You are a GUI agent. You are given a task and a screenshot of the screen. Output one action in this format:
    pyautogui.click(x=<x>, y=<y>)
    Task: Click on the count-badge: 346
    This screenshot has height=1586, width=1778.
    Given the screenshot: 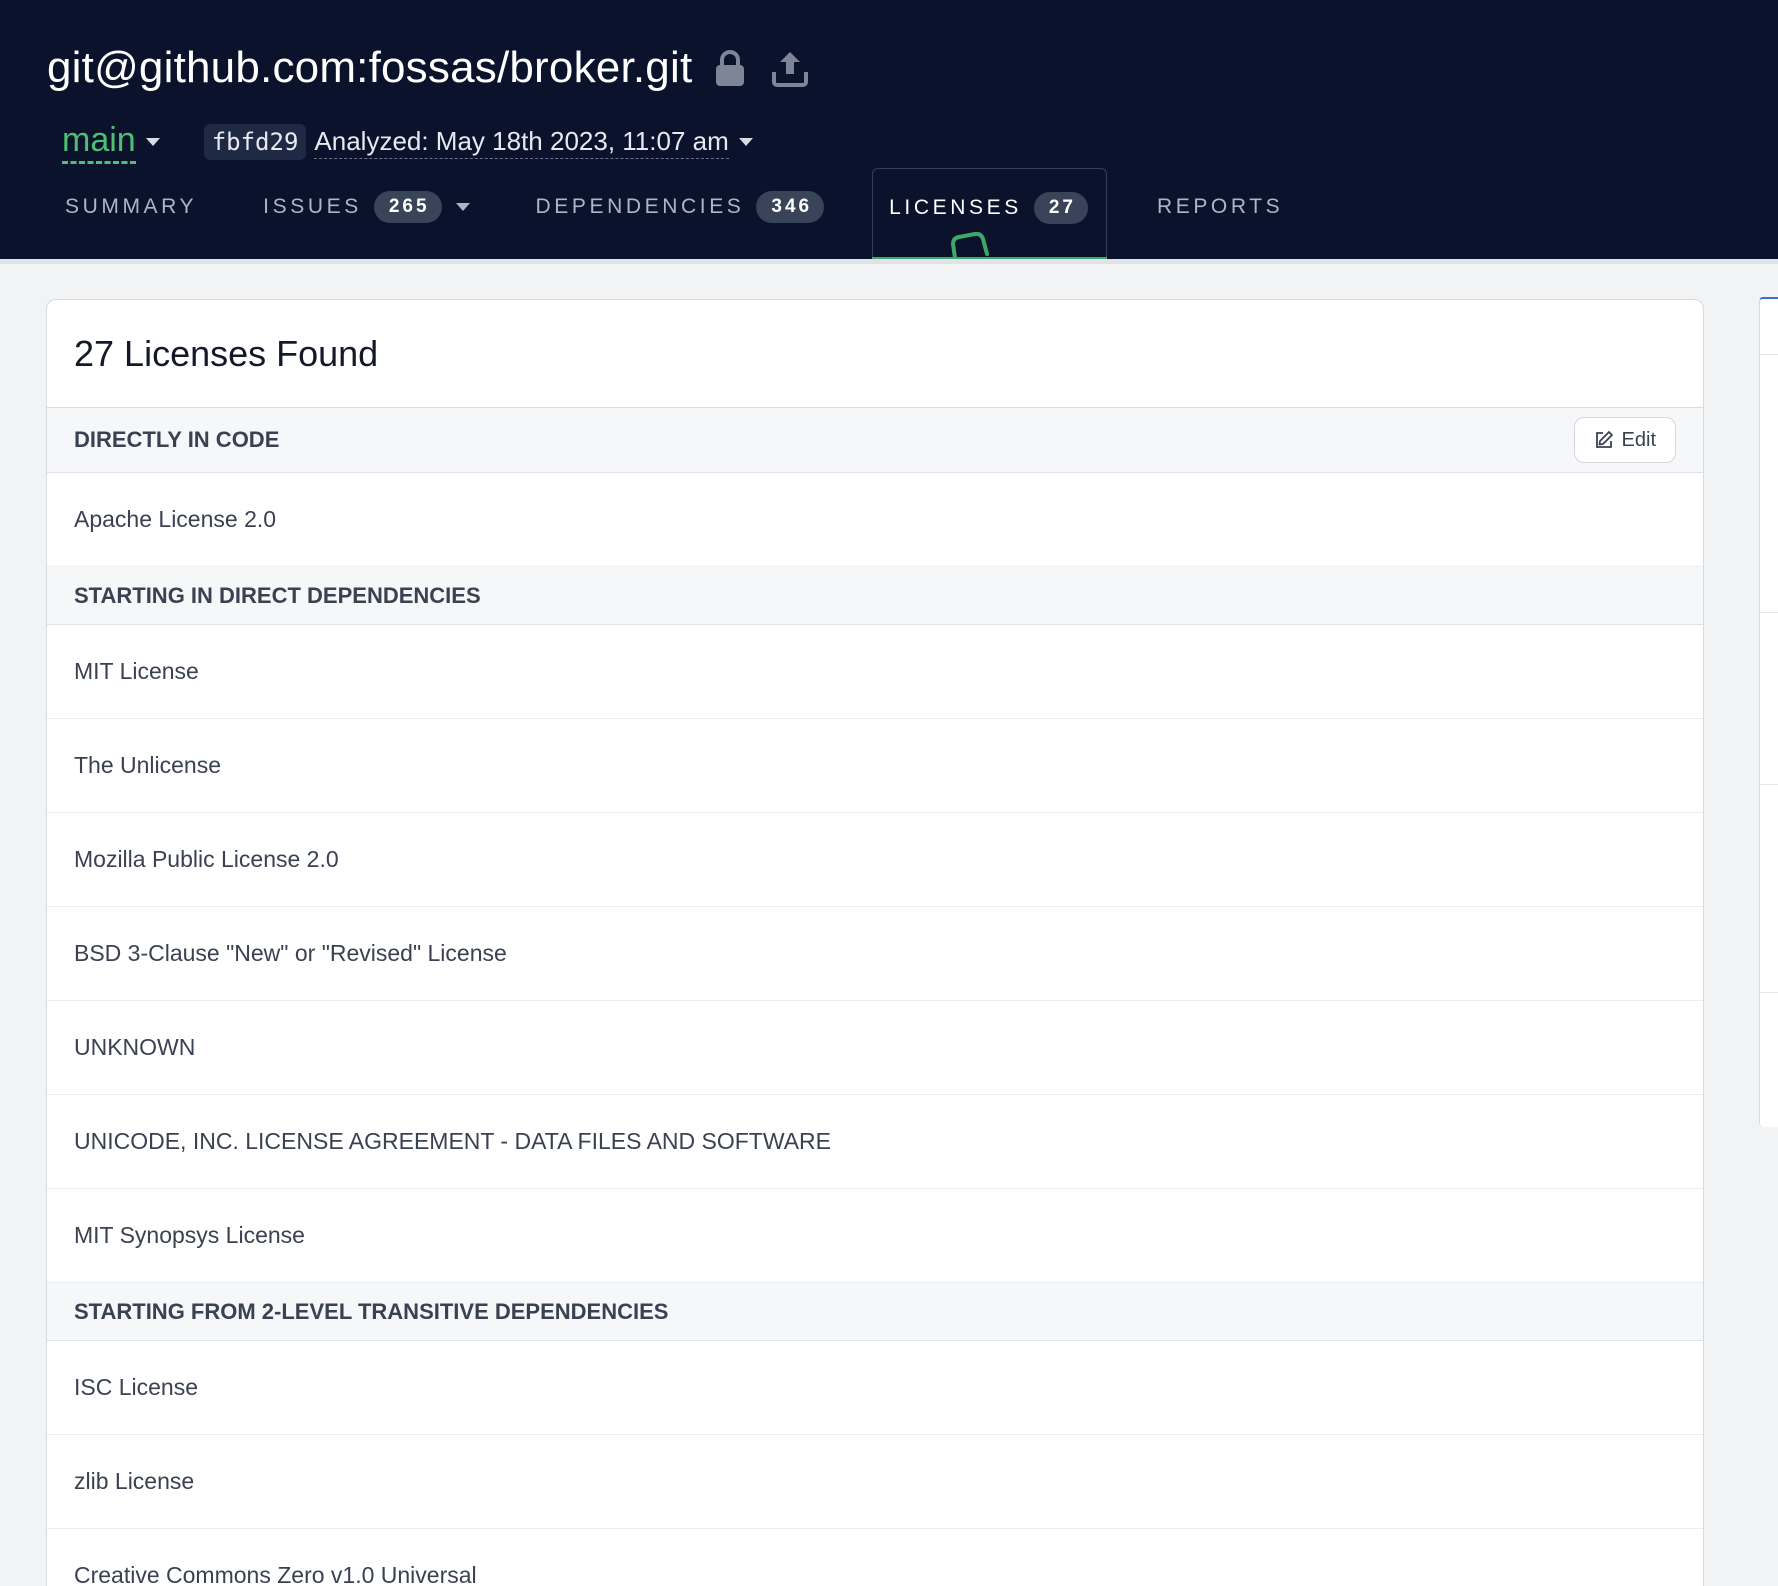 What is the action you would take?
    pyautogui.click(x=790, y=207)
    